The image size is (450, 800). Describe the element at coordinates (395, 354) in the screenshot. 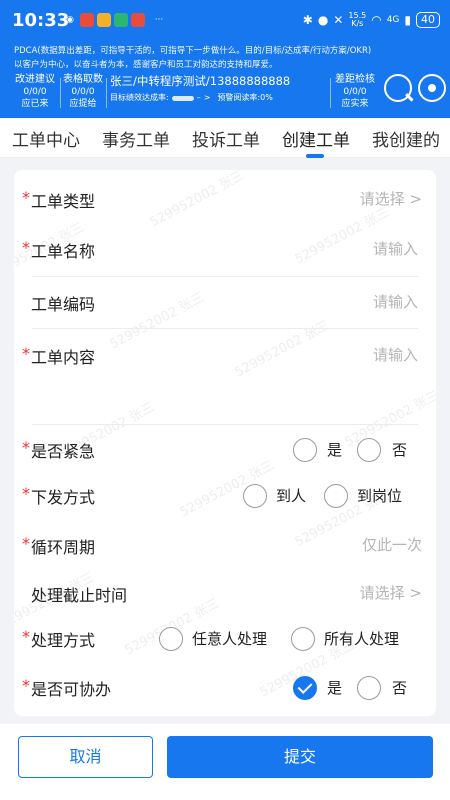

I see `ticket-content-textarea: 请输入` at that location.